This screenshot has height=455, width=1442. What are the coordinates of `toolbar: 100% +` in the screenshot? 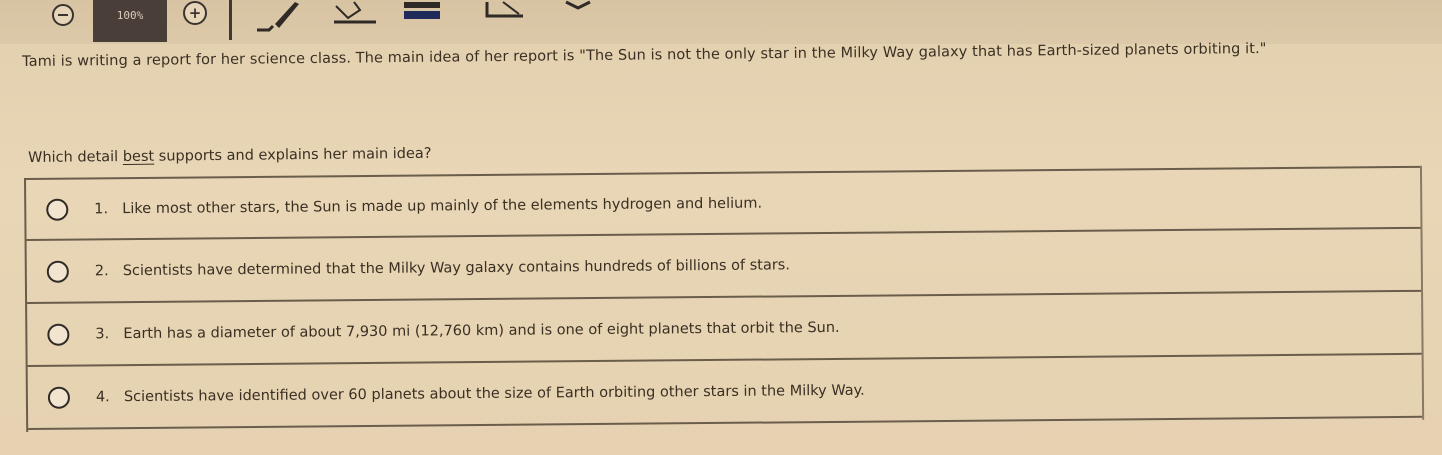 It's located at (721, 22).